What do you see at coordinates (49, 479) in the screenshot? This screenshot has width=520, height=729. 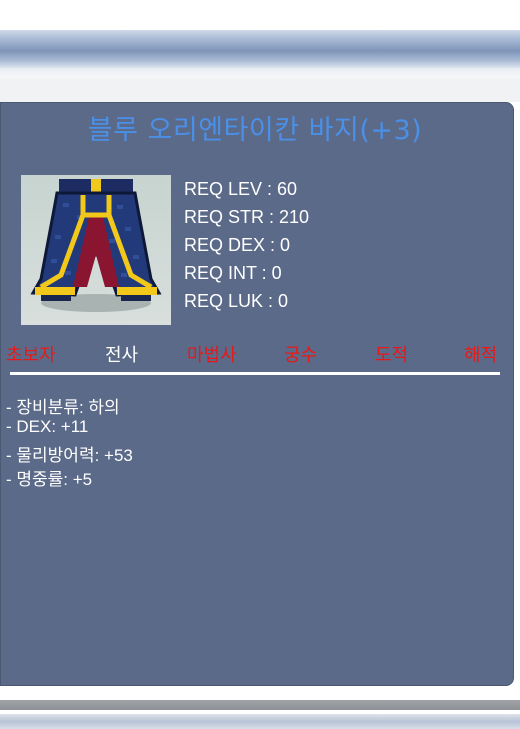 I see `stat-accuracy: - 명중률: +5` at bounding box center [49, 479].